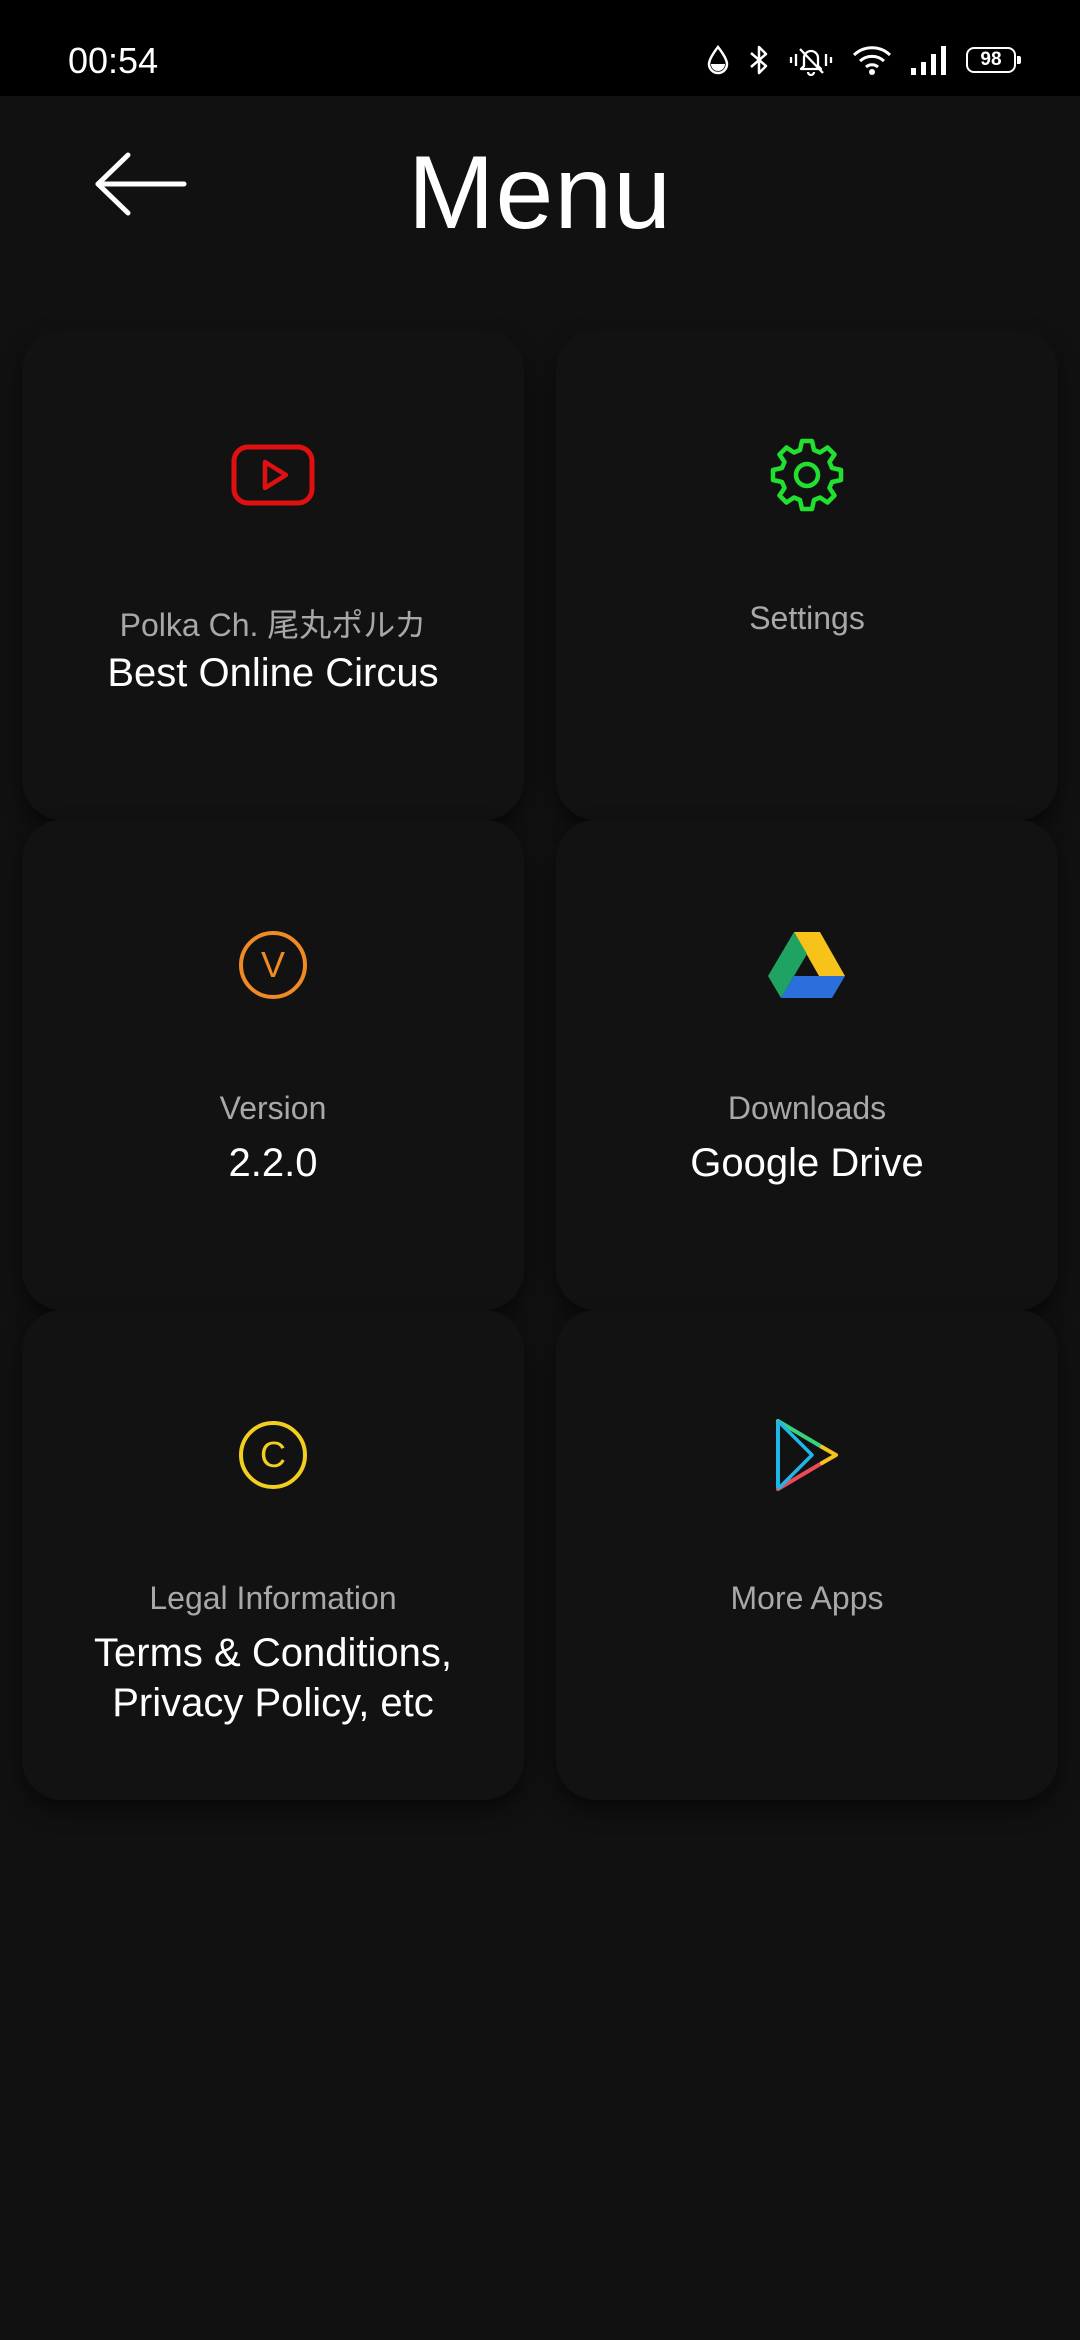 The height and width of the screenshot is (2340, 1080). Describe the element at coordinates (273, 1678) in the screenshot. I see `legal-title: Terms & Conditions, Privacy Policy, etc` at that location.